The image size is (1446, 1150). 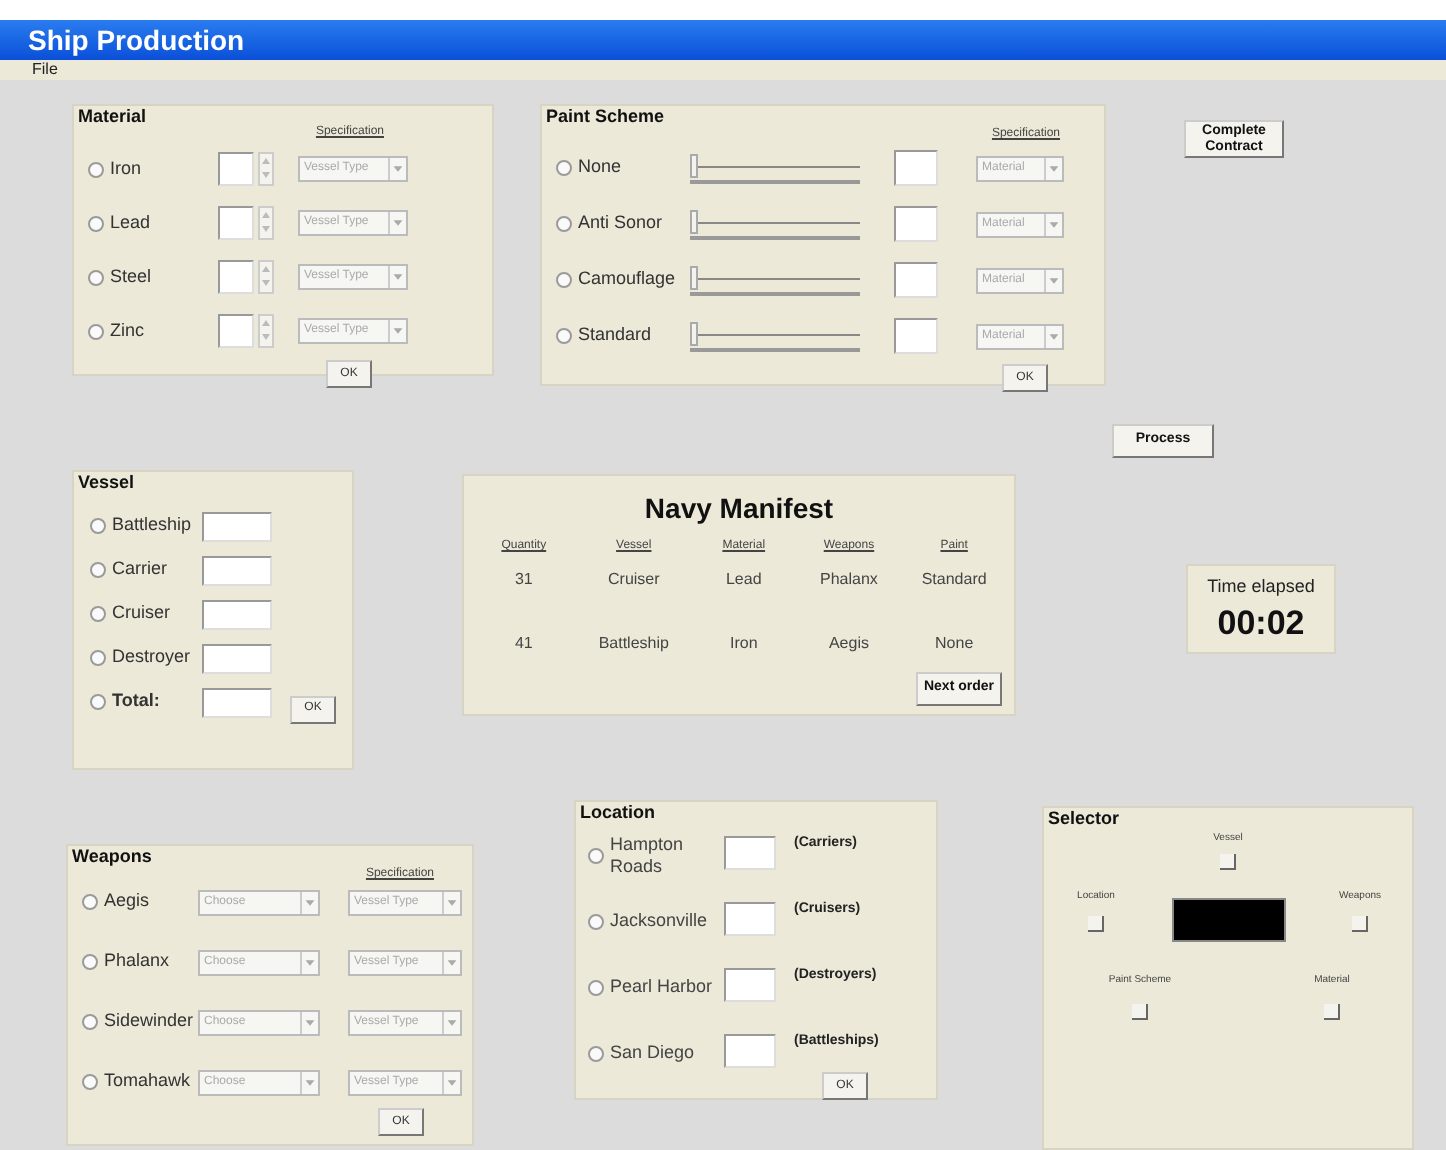 I want to click on option-label: Destroyer, so click(x=151, y=657).